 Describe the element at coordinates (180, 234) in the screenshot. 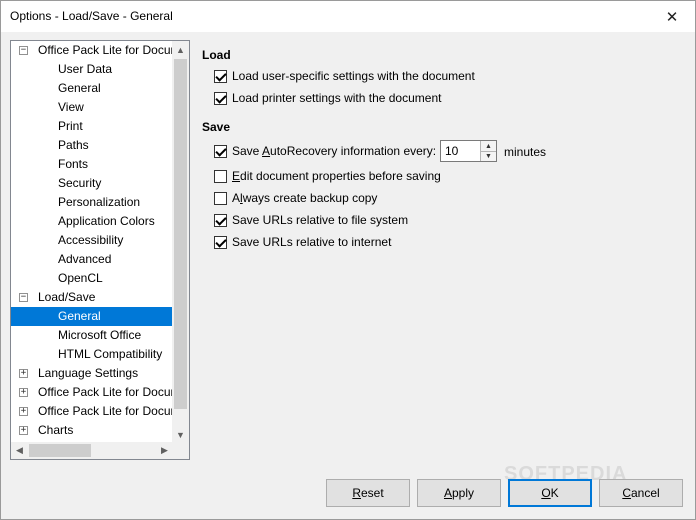

I see `scroll-thumb` at that location.